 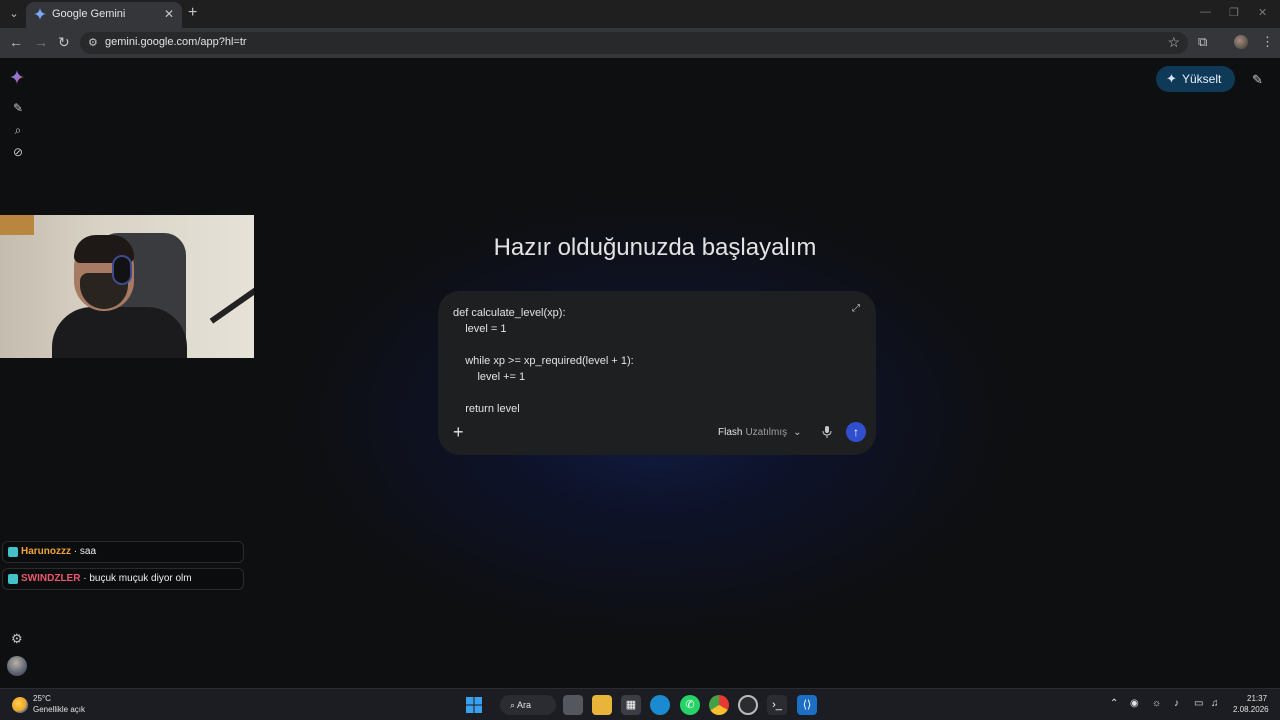 What do you see at coordinates (1257, 80) in the screenshot?
I see `new-chat-icon: ✎` at bounding box center [1257, 80].